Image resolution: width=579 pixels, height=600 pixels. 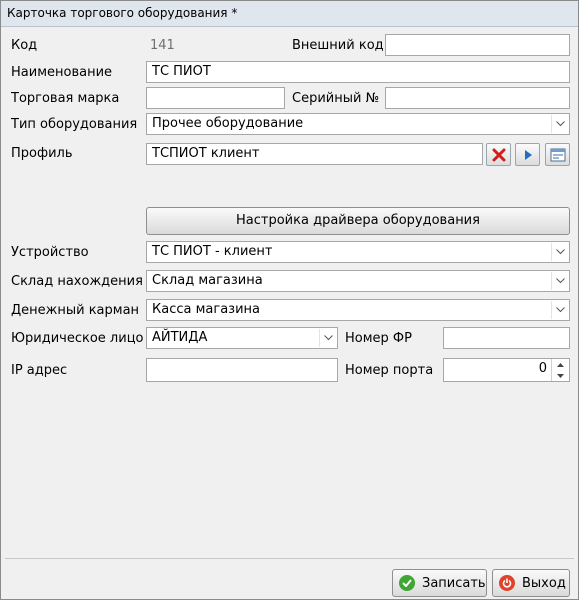 What do you see at coordinates (65, 98) in the screenshot?
I see `trademark-label: Торговая марка` at bounding box center [65, 98].